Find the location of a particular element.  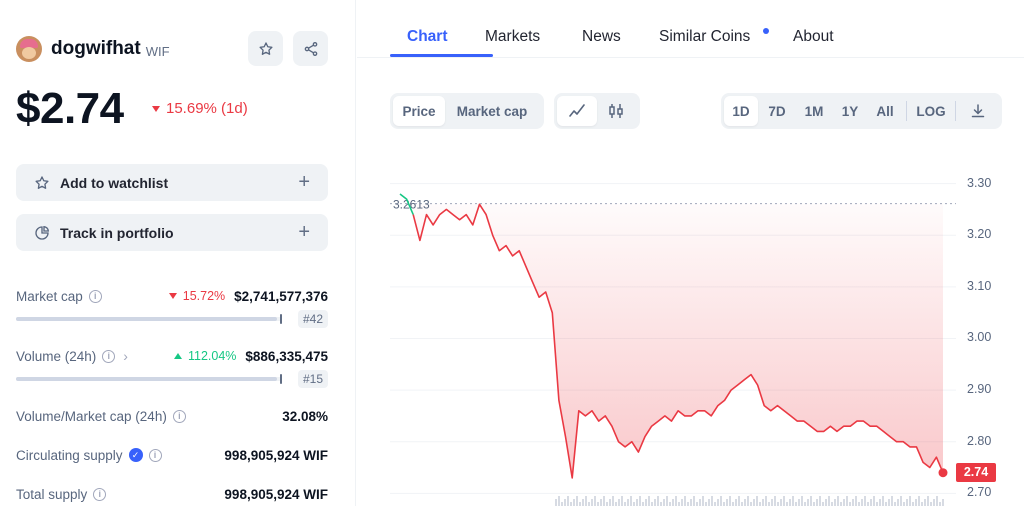

range-7d: 7D is located at coordinates (777, 111).